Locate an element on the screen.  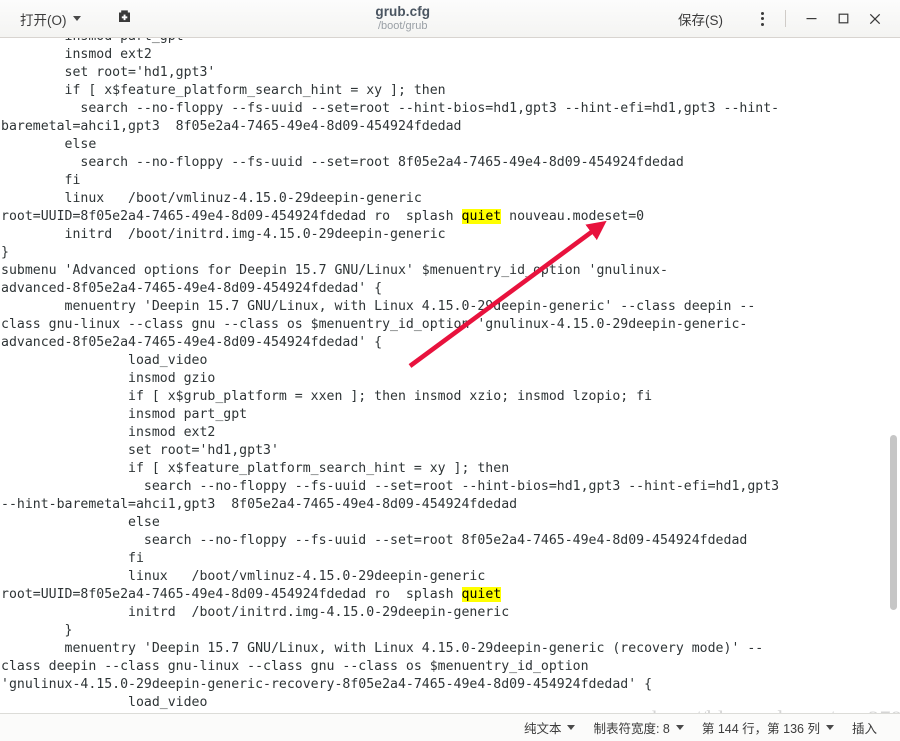
cursor-position-selector: 第 144 行，第 136 列 is located at coordinates (768, 727).